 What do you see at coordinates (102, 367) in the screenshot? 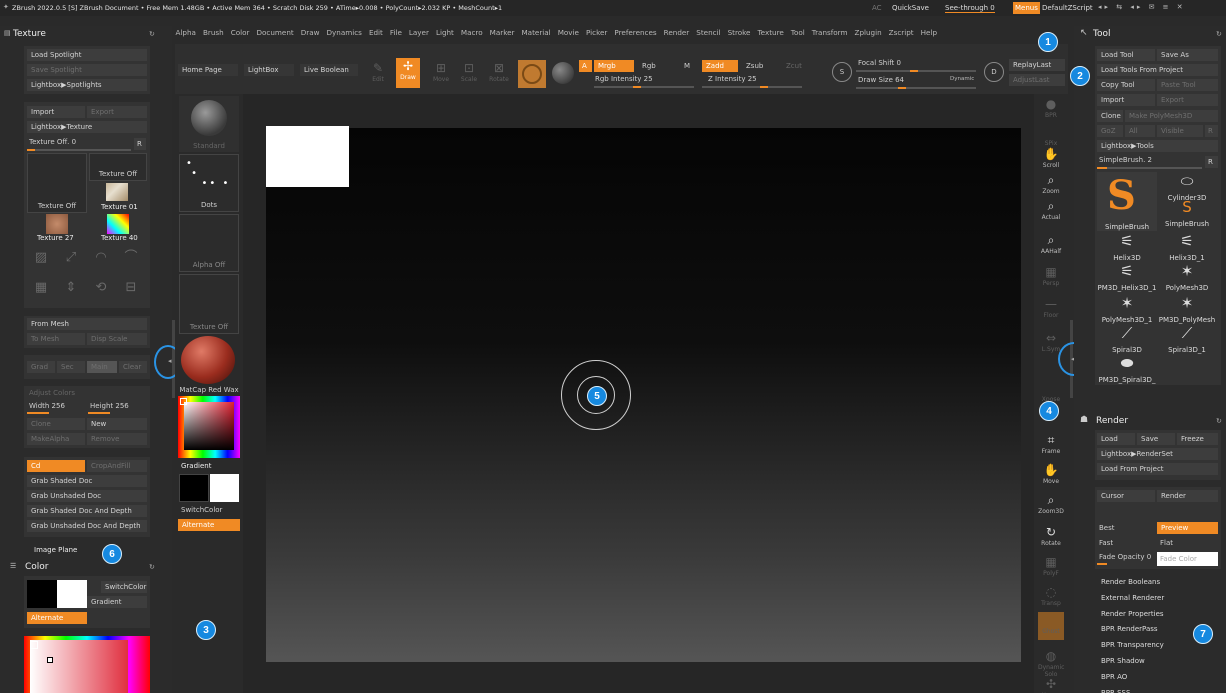
I see `main-button: Main` at bounding box center [102, 367].